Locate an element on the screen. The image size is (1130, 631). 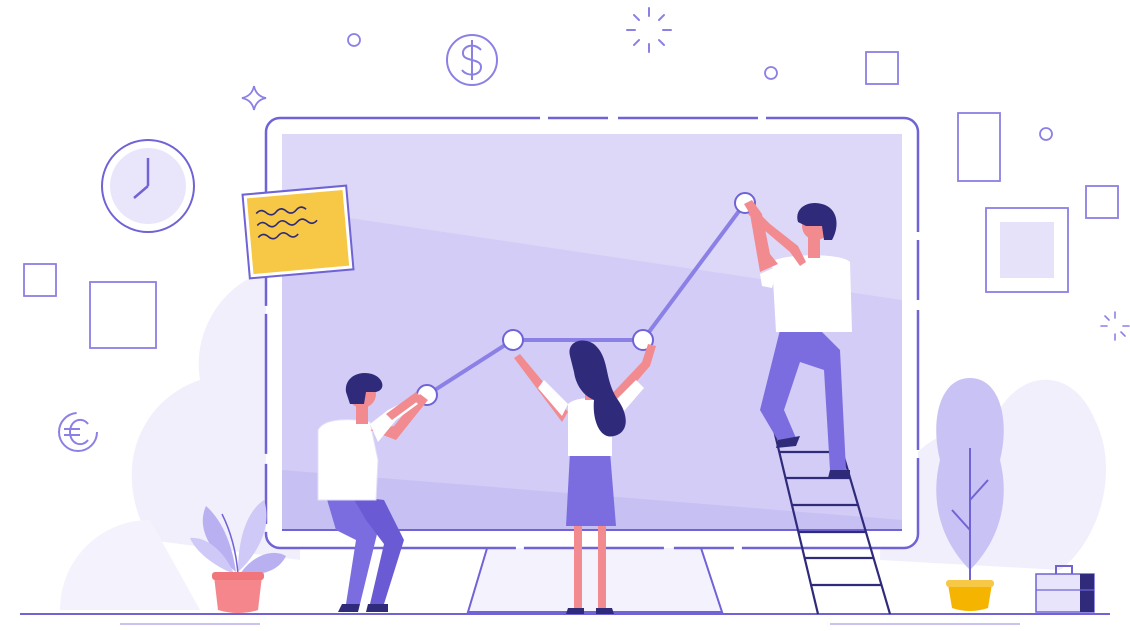
sun-burst-icon is located at coordinates (649, 30).